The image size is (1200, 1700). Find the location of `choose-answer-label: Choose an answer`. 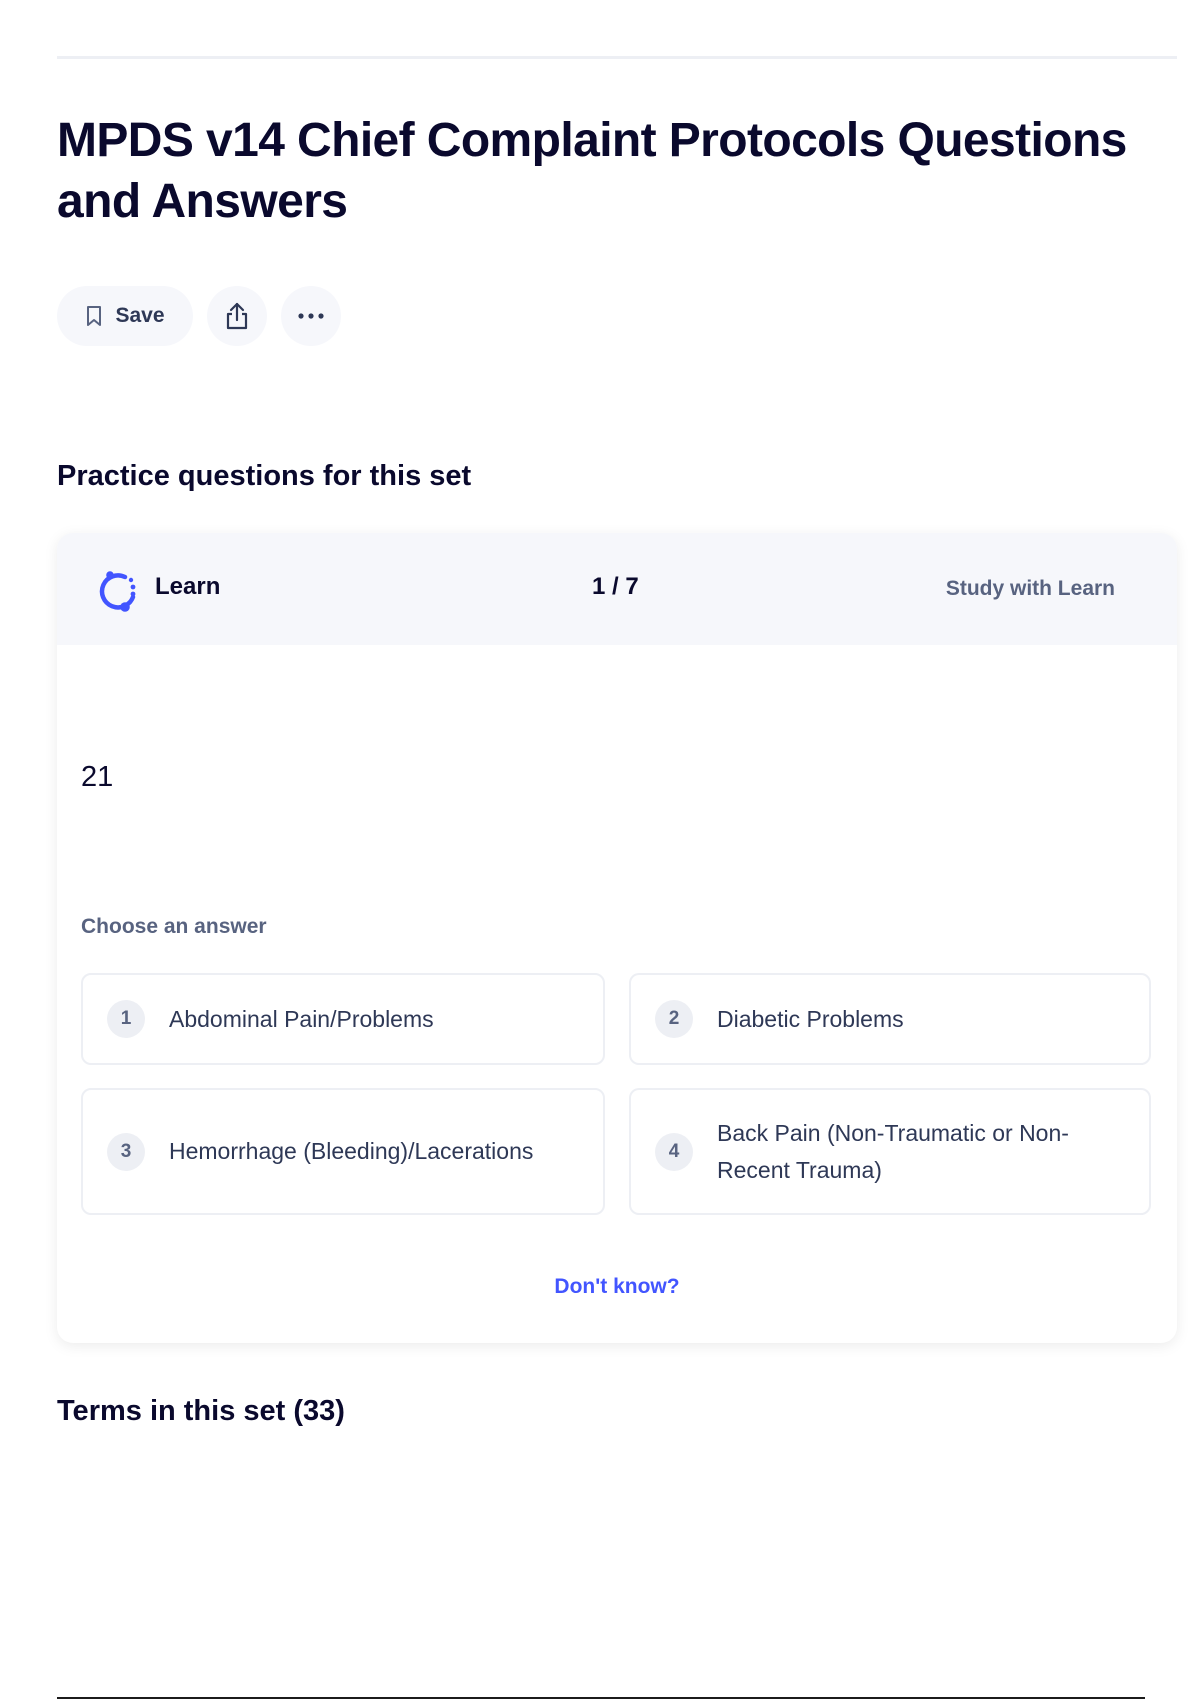

choose-answer-label: Choose an answer is located at coordinates (174, 926).